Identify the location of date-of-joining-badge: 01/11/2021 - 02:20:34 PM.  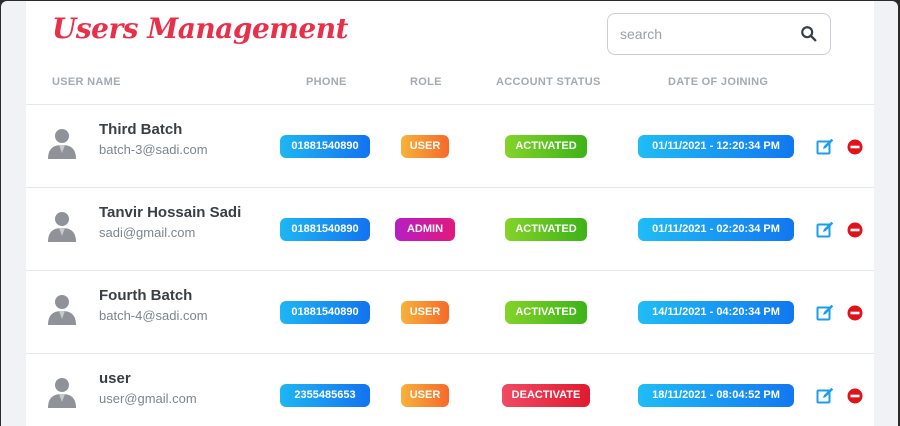
(716, 229).